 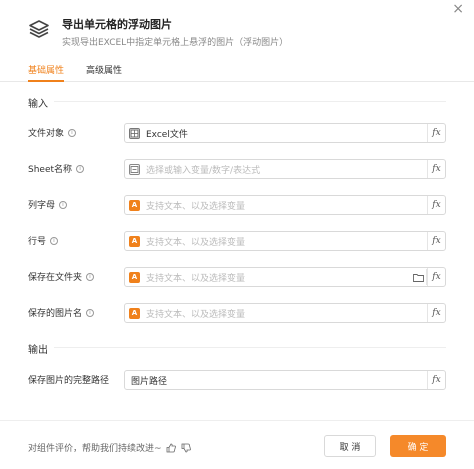 I want to click on field-row-sheet-name: Sheet名称 i 选择或输入变量/数字/表达式 fx, so click(x=237, y=169).